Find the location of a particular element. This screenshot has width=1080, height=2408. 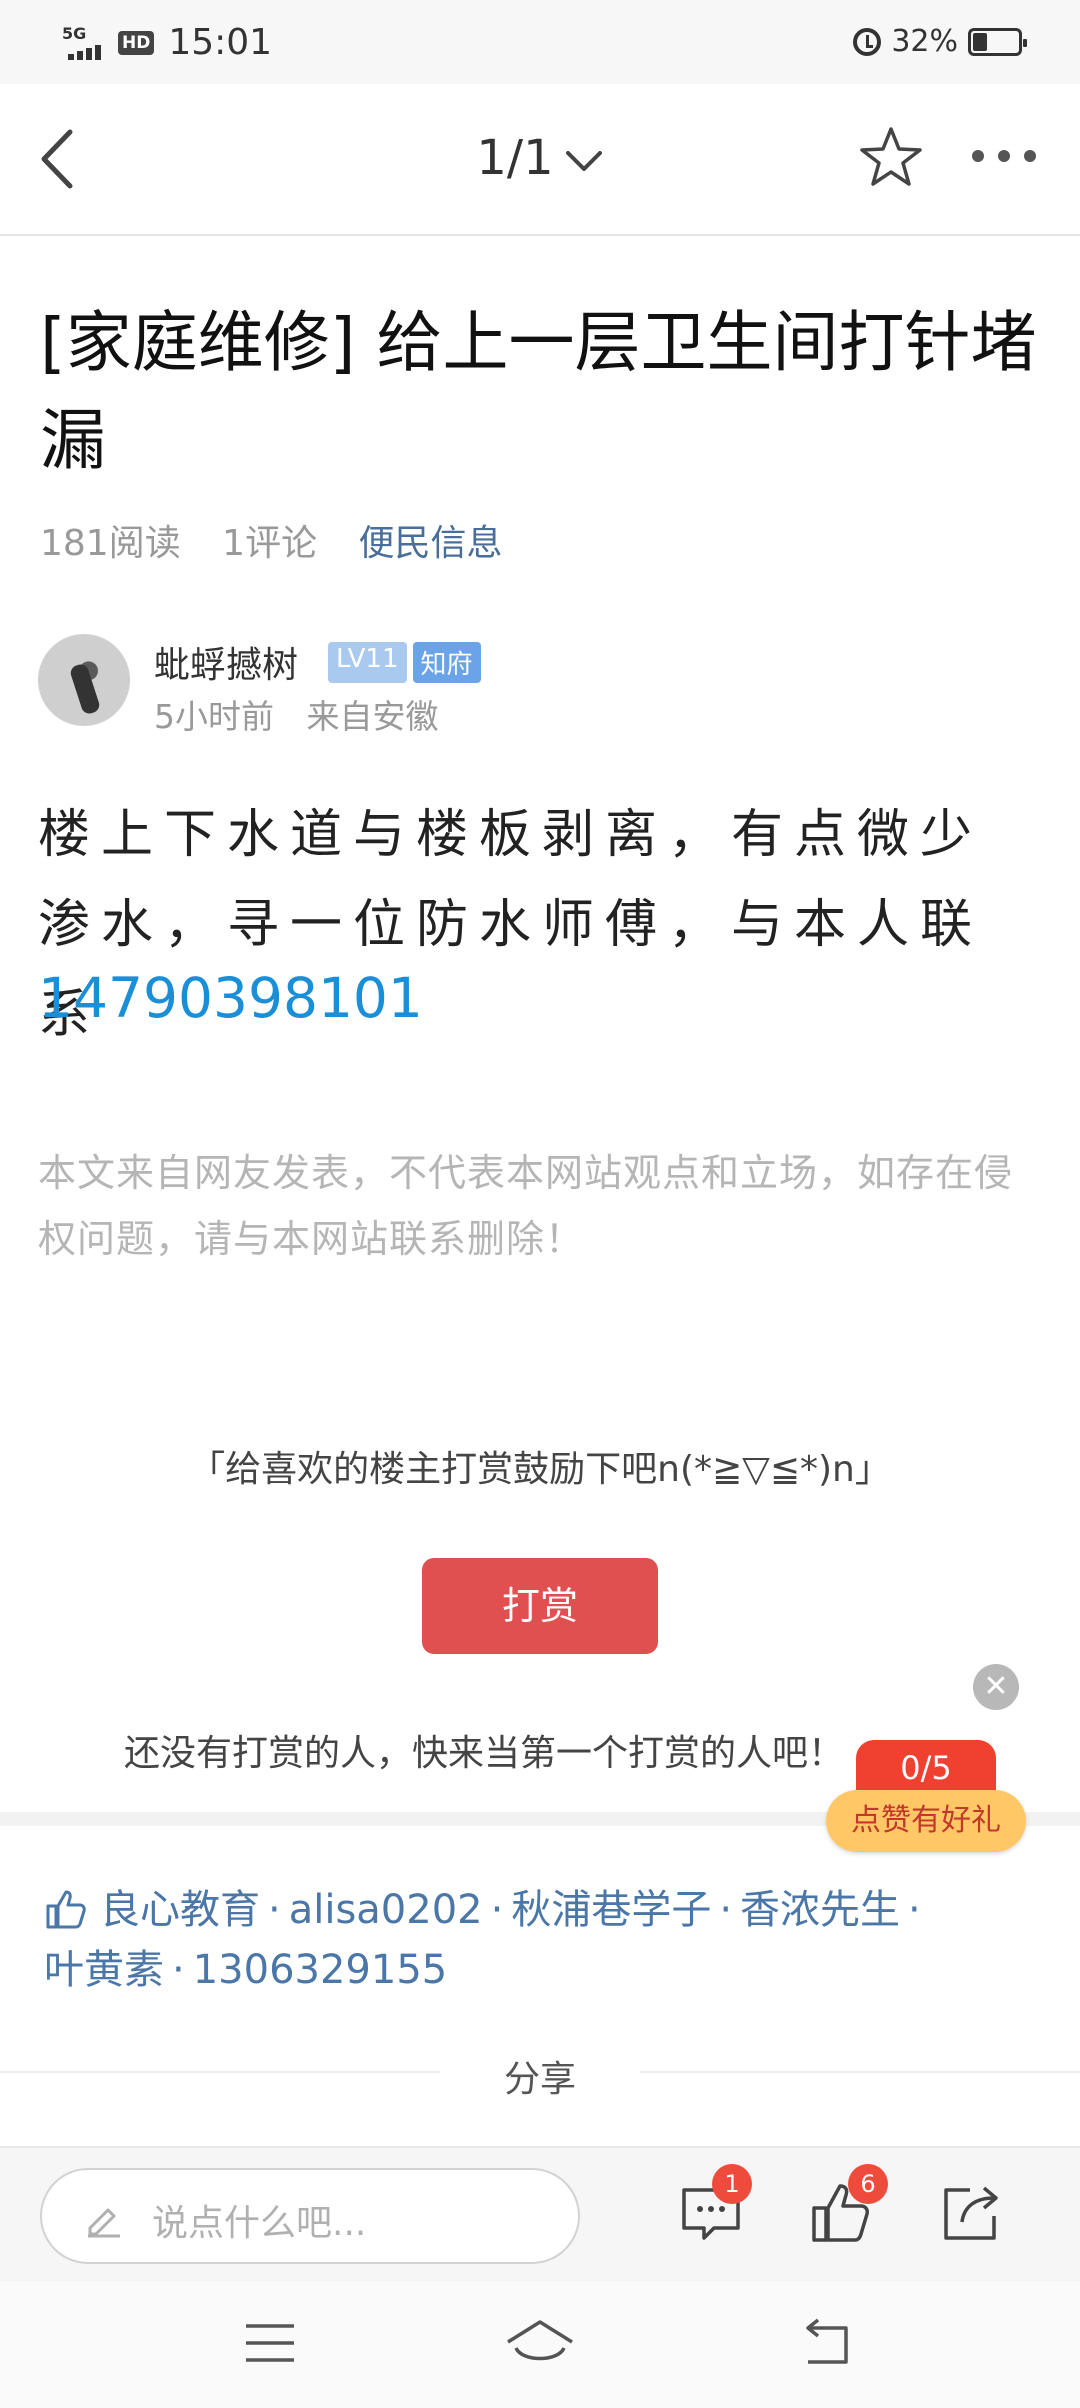

author-name: 蚍蜉撼树 is located at coordinates (226, 662).